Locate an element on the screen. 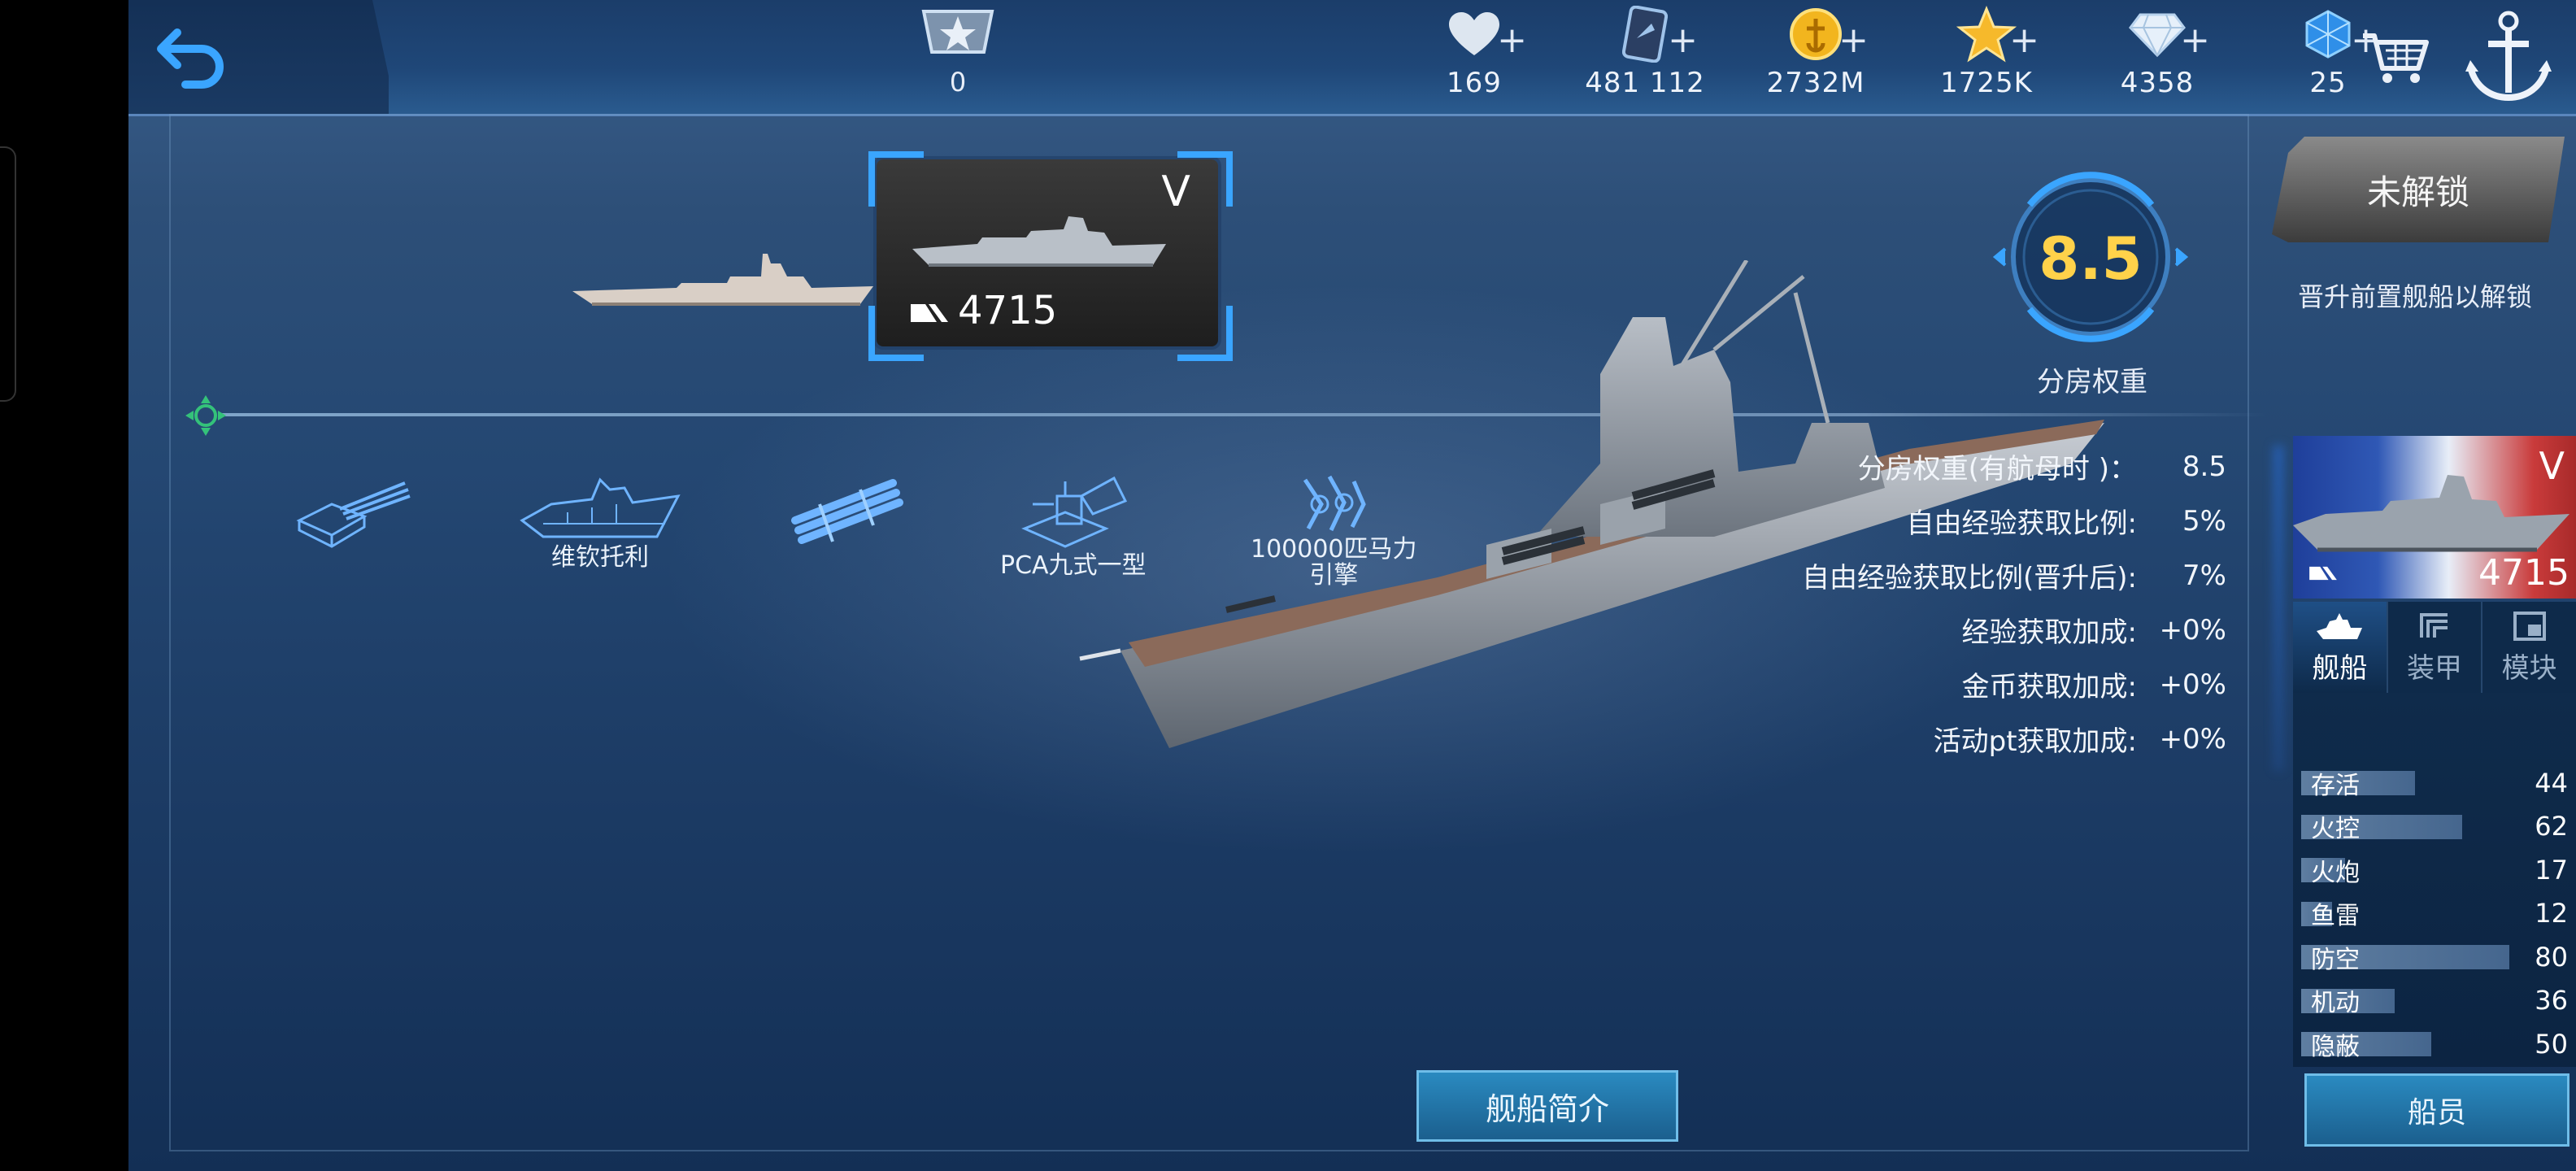  tab-label: 舰船 is located at coordinates (2340, 668).